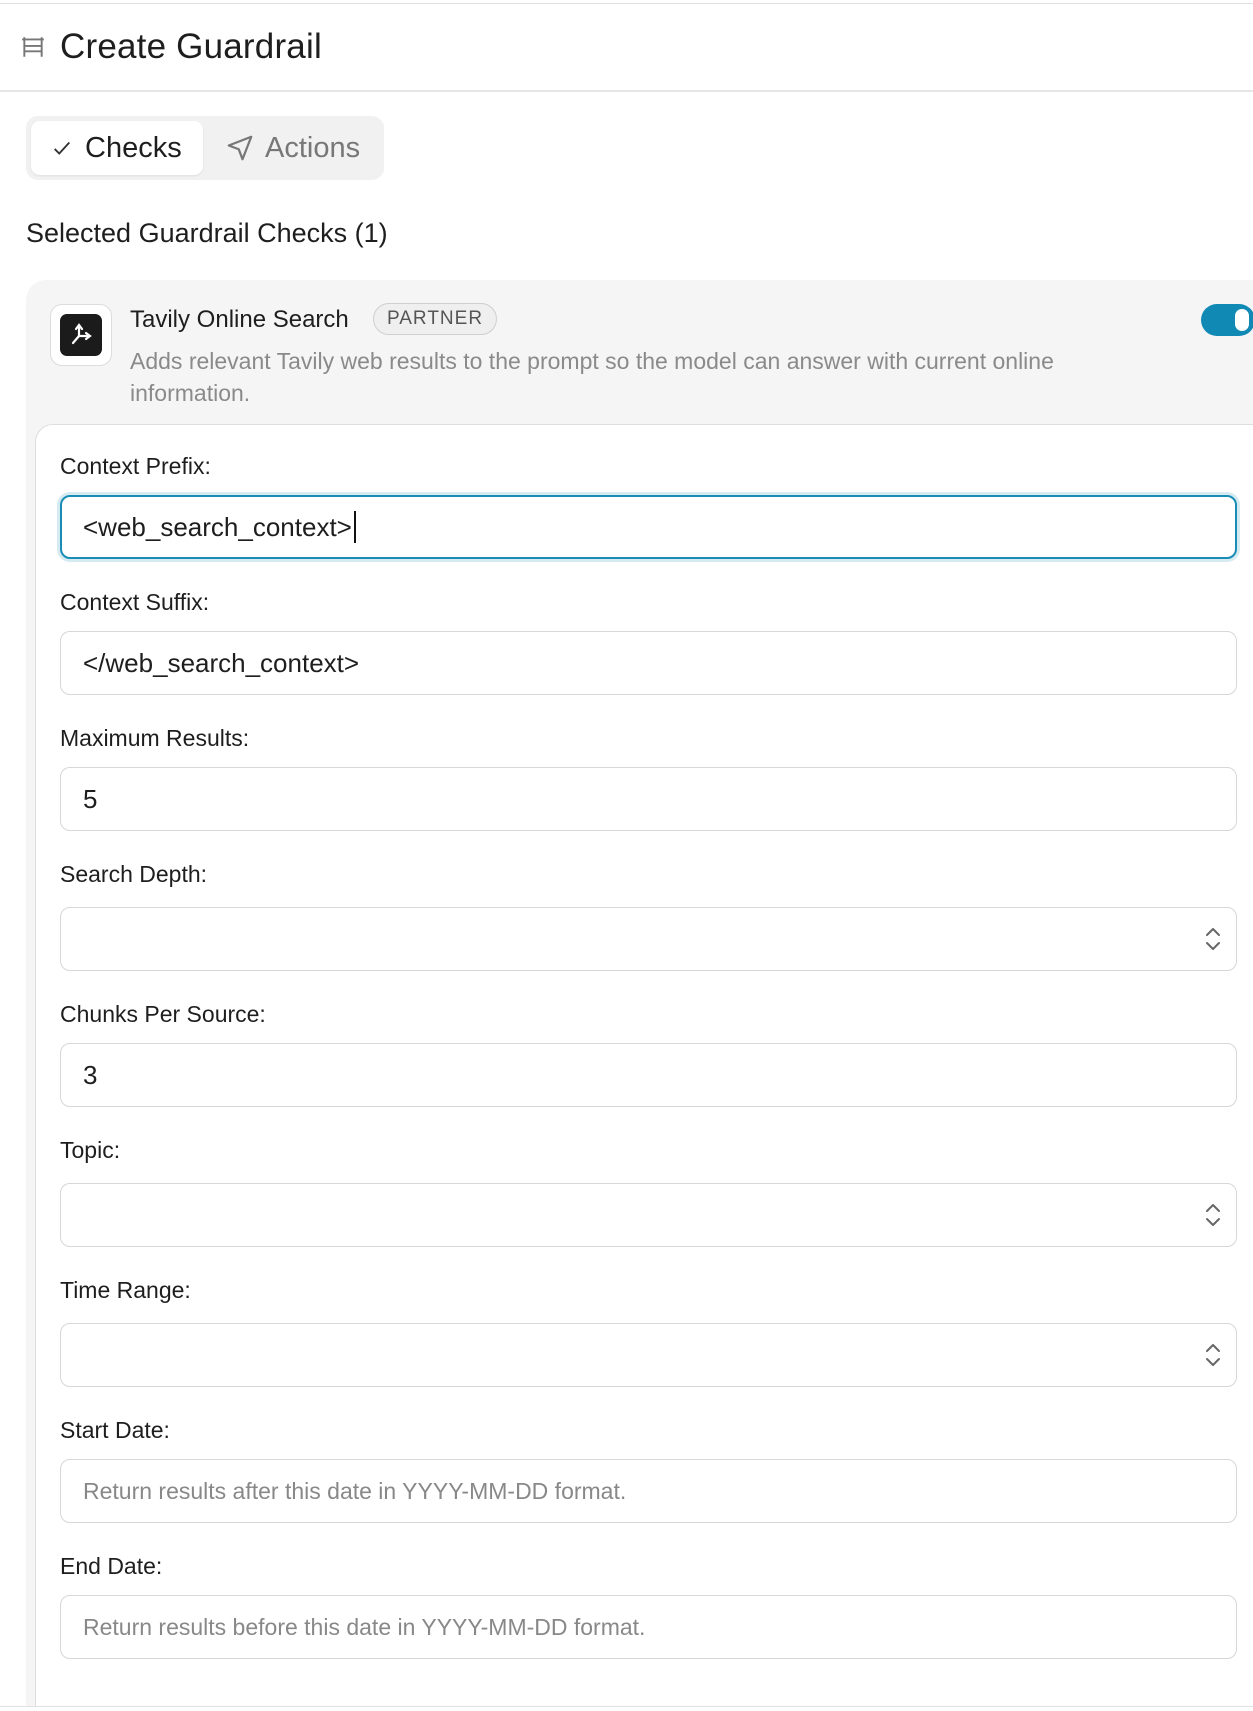 This screenshot has width=1253, height=1711. I want to click on end-date-label: End Date:, so click(111, 1566).